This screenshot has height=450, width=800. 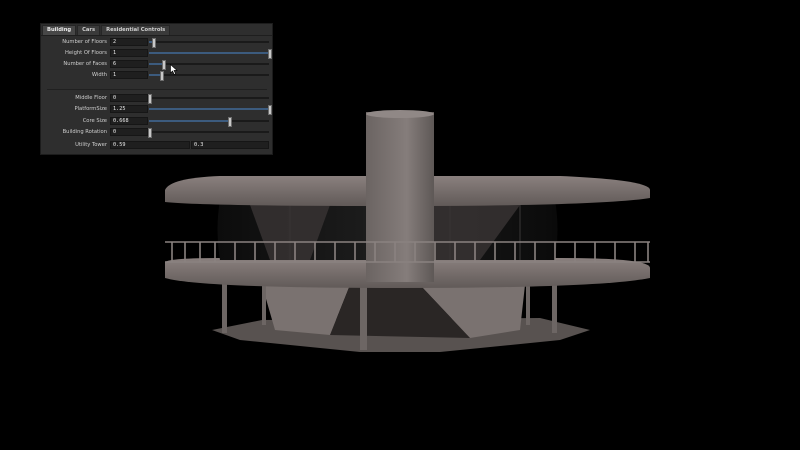 I want to click on param-row-core-size: Core Size 0.668, so click(x=156, y=121).